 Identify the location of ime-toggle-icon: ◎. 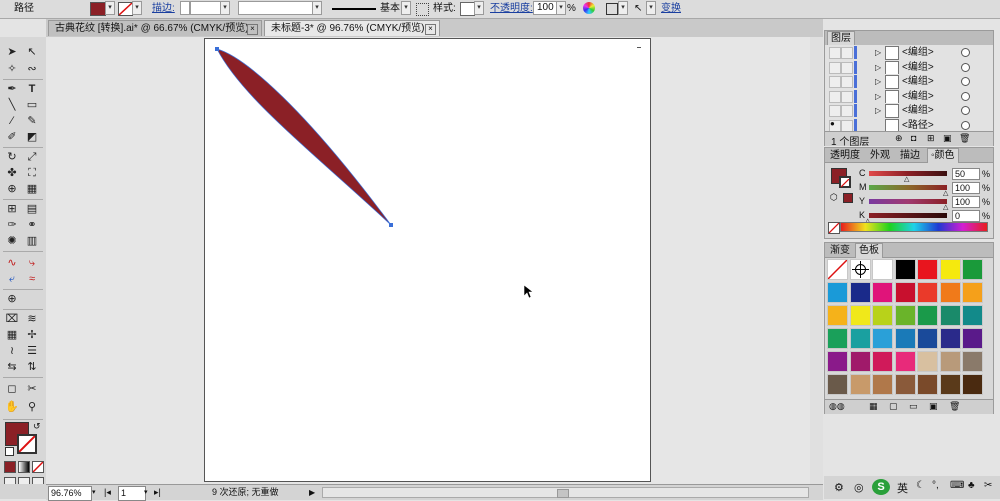
(859, 487).